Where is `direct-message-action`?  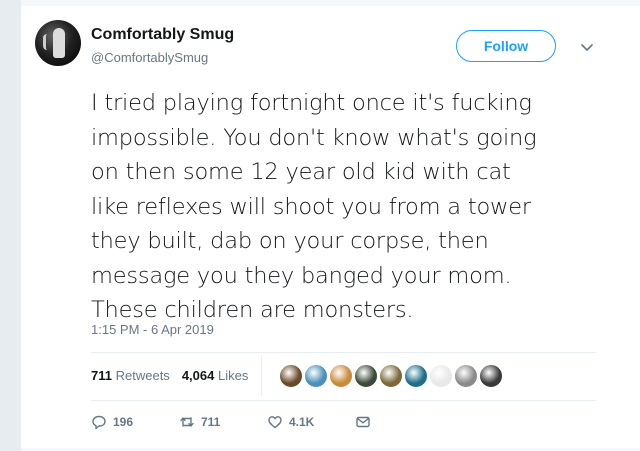 direct-message-action is located at coordinates (363, 422).